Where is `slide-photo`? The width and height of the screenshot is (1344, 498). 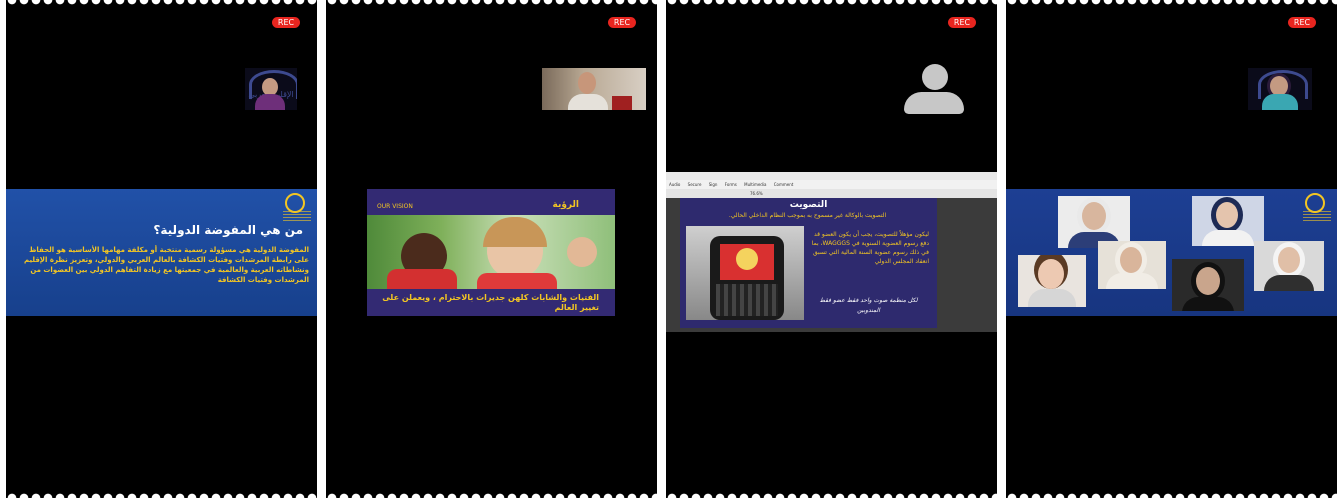
slide-photo is located at coordinates (491, 252).